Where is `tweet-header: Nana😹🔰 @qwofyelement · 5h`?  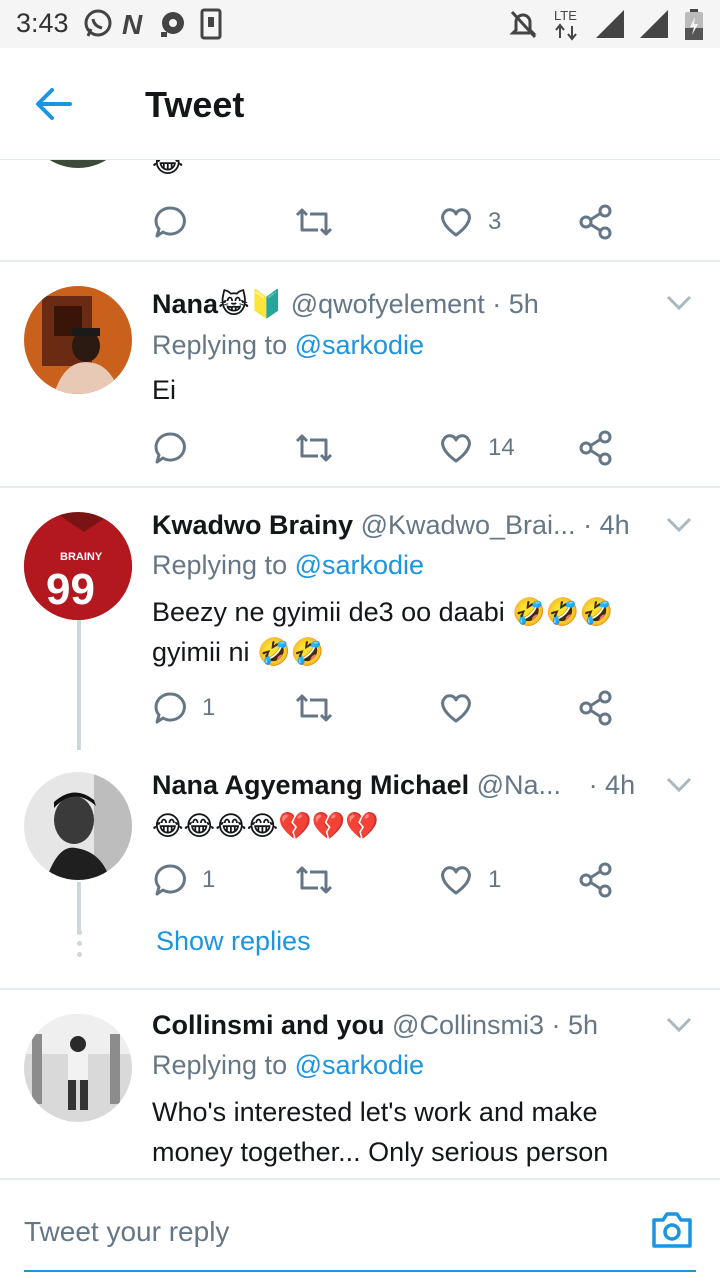
tweet-header: Nana😹🔰 @qwofyelement · 5h is located at coordinates (345, 304).